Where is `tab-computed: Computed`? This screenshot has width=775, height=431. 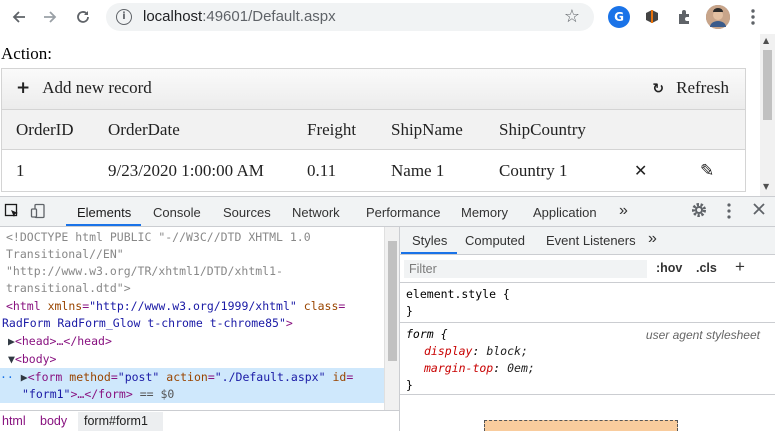 tab-computed: Computed is located at coordinates (495, 240).